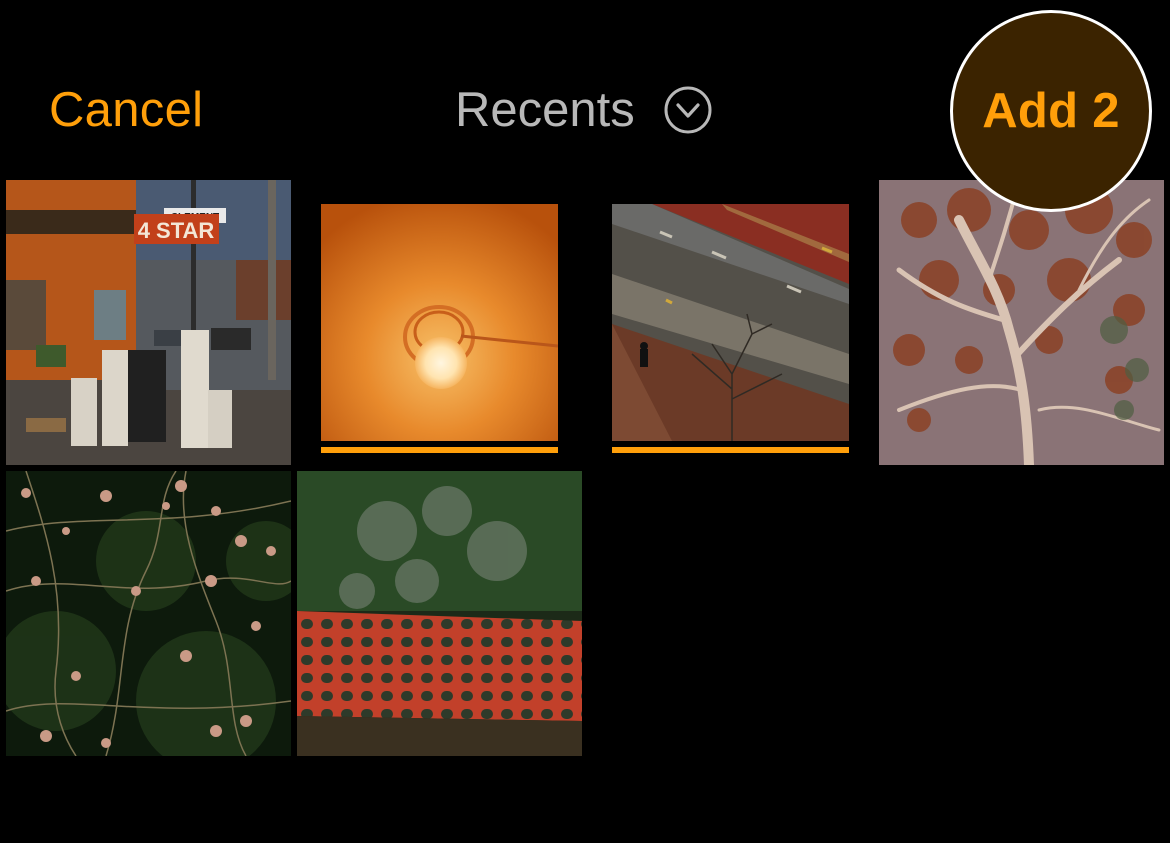  I want to click on album-picker: Recents, so click(584, 110).